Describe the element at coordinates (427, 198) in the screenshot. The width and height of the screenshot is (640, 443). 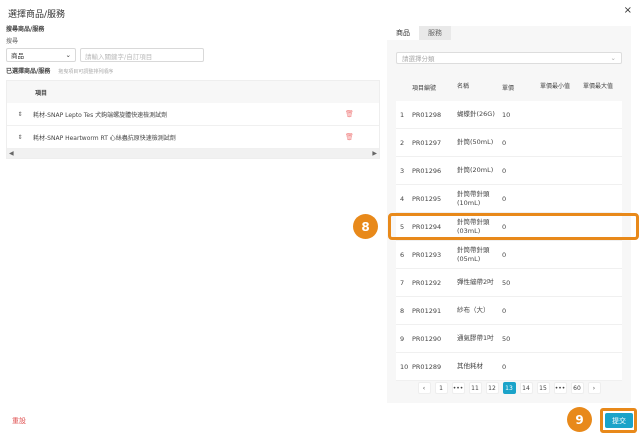
I see `row-code: PR01295` at that location.